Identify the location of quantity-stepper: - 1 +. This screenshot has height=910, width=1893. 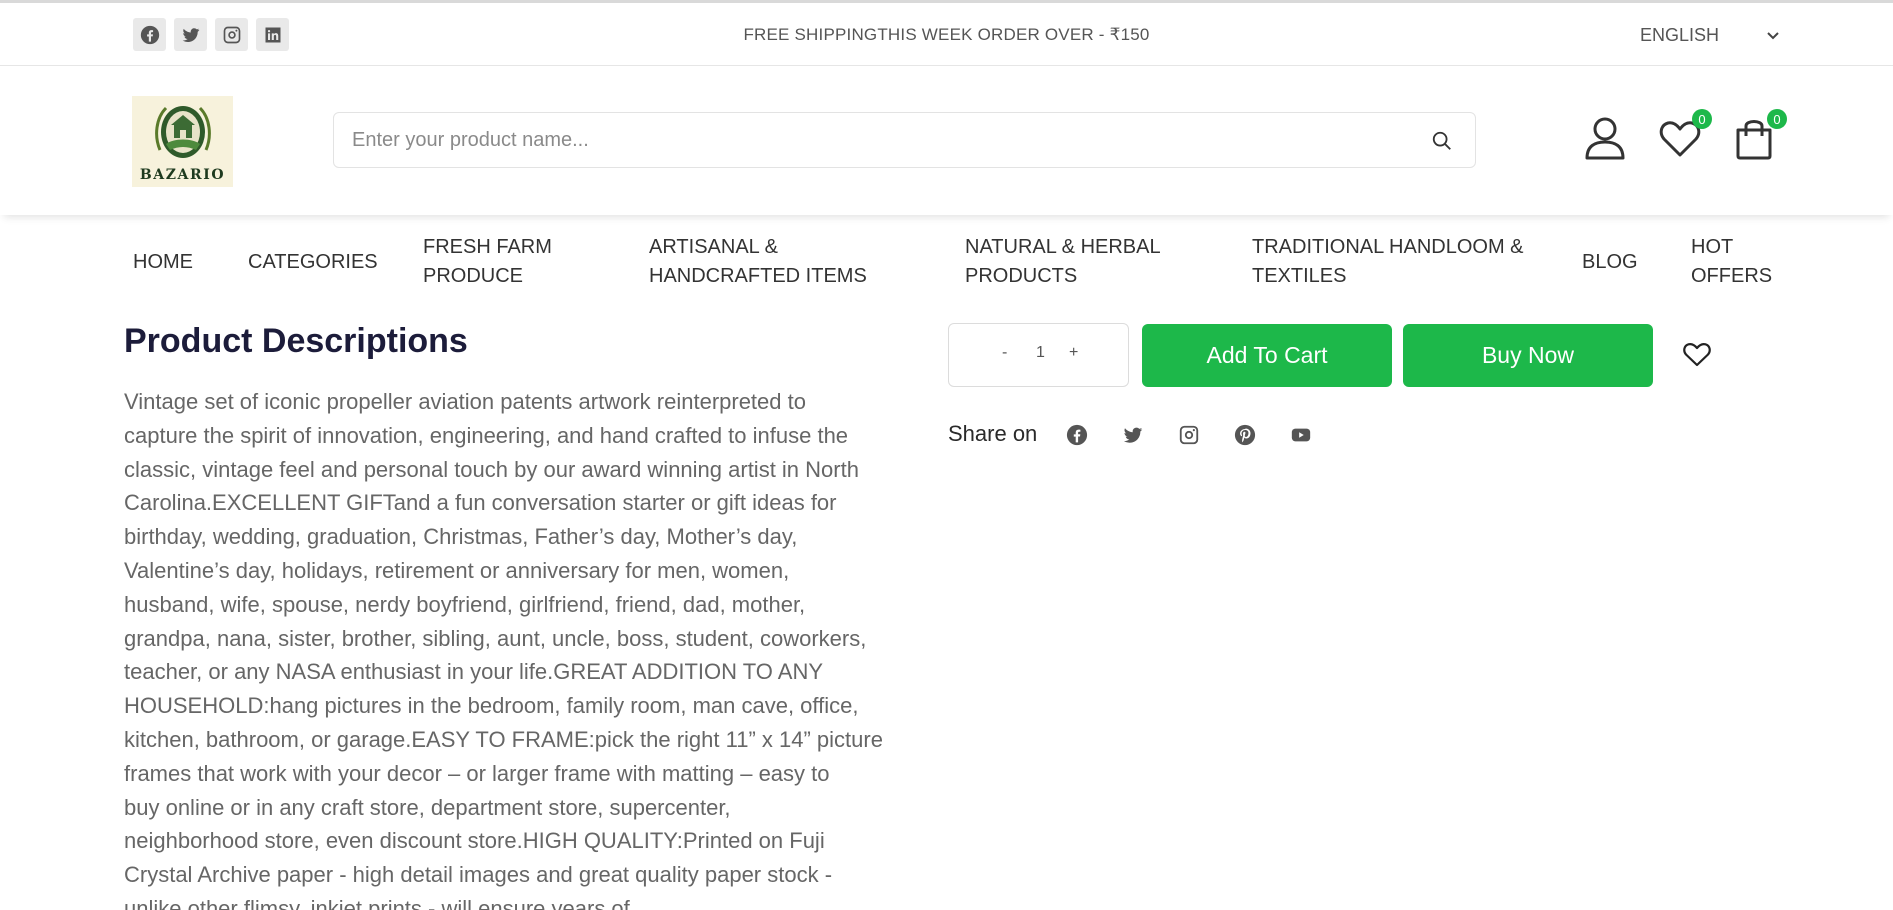
(1038, 355).